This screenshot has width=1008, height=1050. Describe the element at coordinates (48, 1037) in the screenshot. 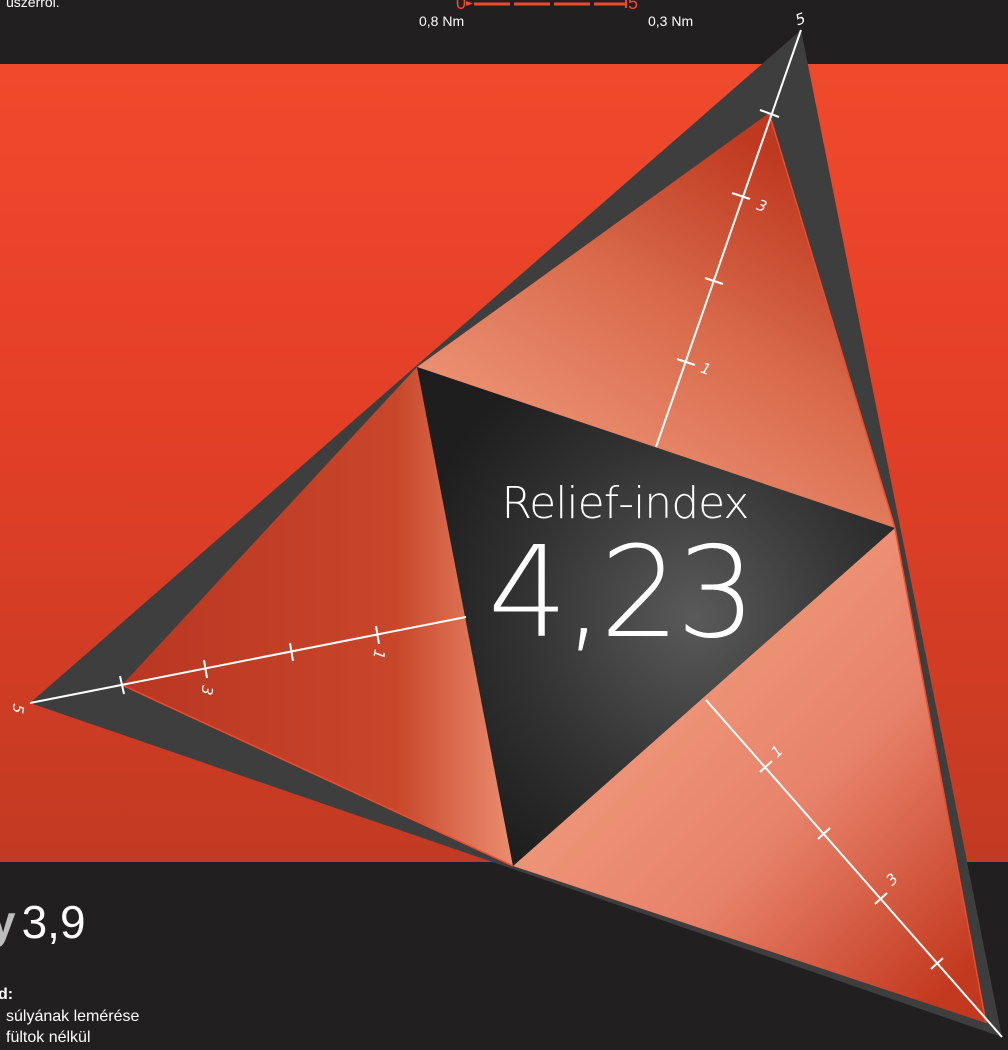

I see `method-line-2: fültok nélkül` at that location.